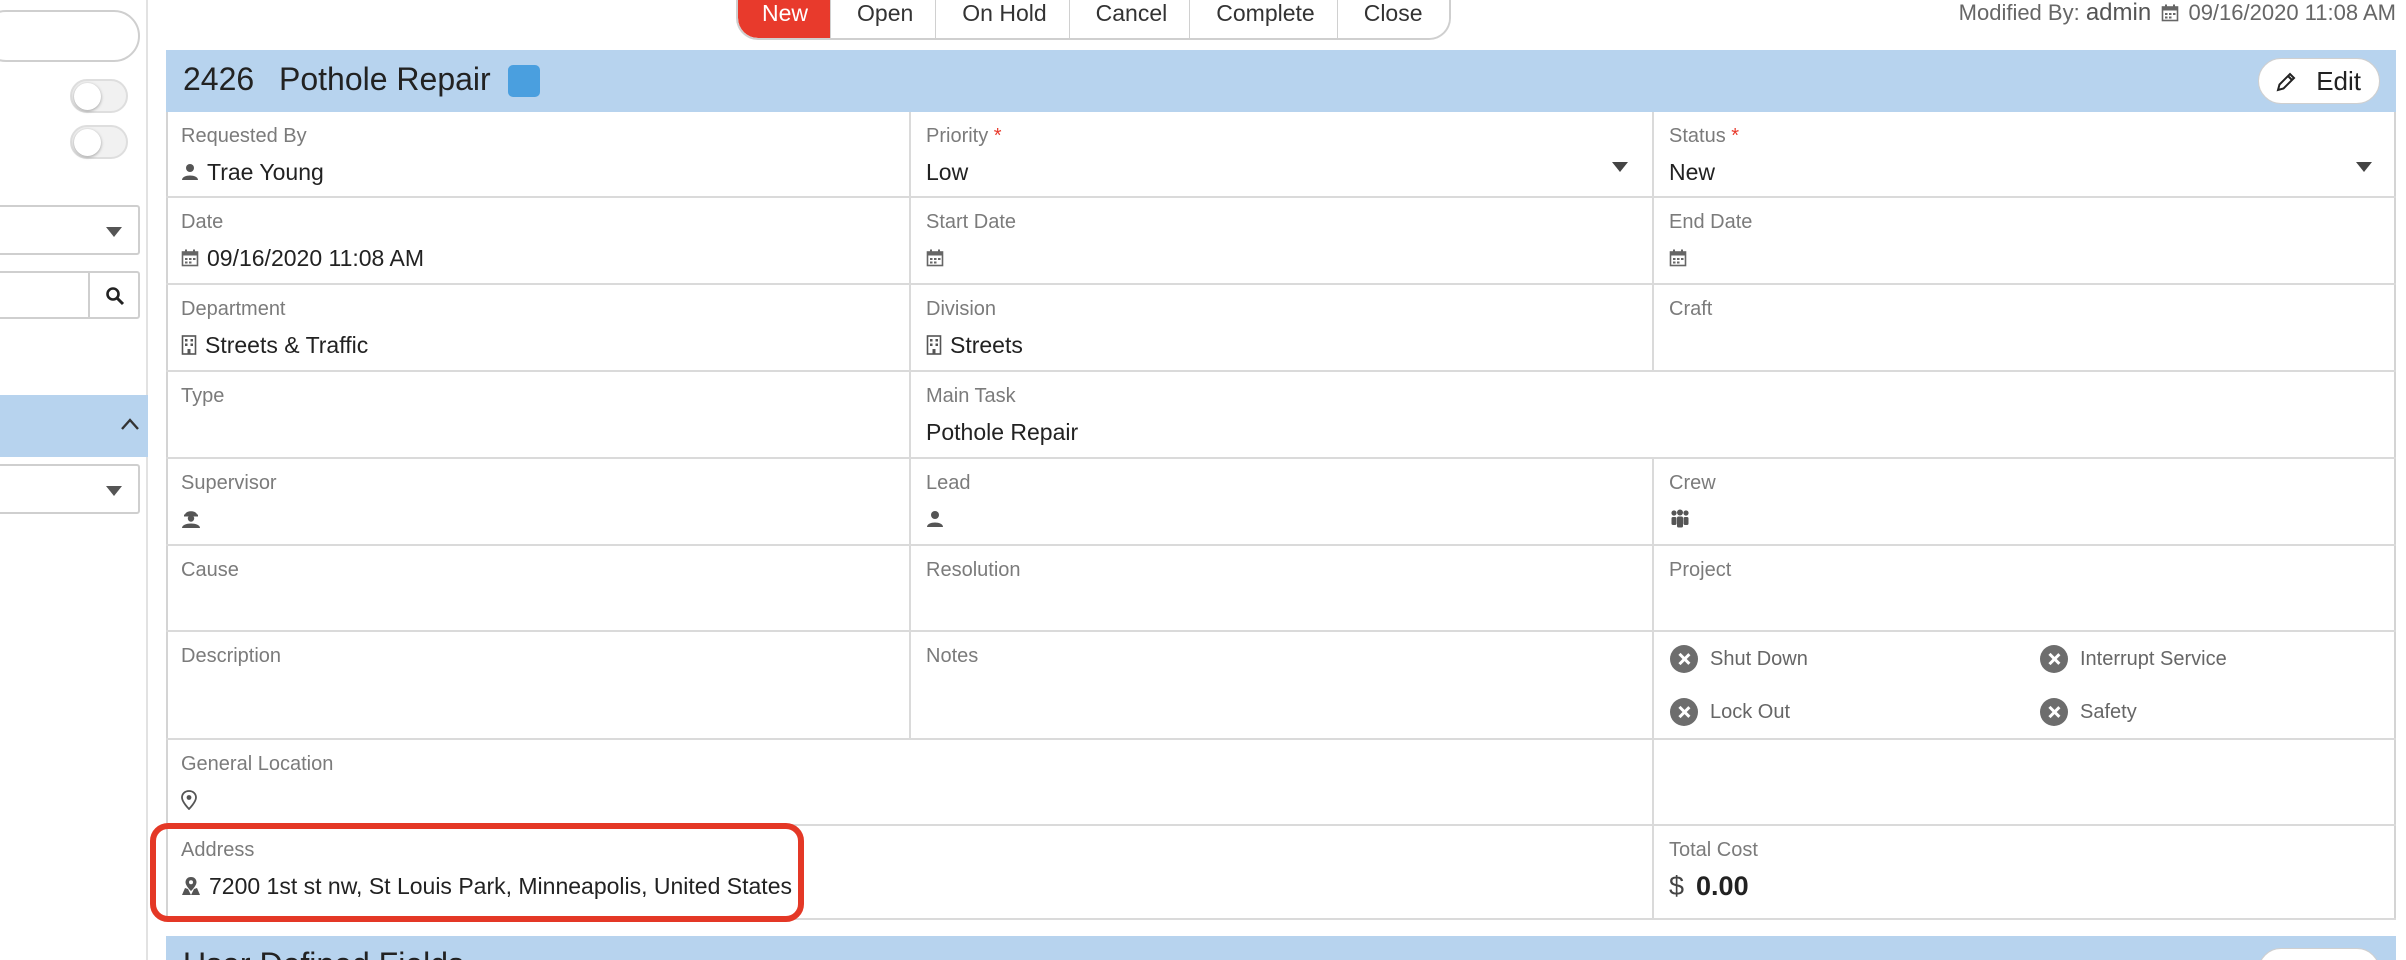  What do you see at coordinates (2118, 13) in the screenshot?
I see `modified-user: admin` at bounding box center [2118, 13].